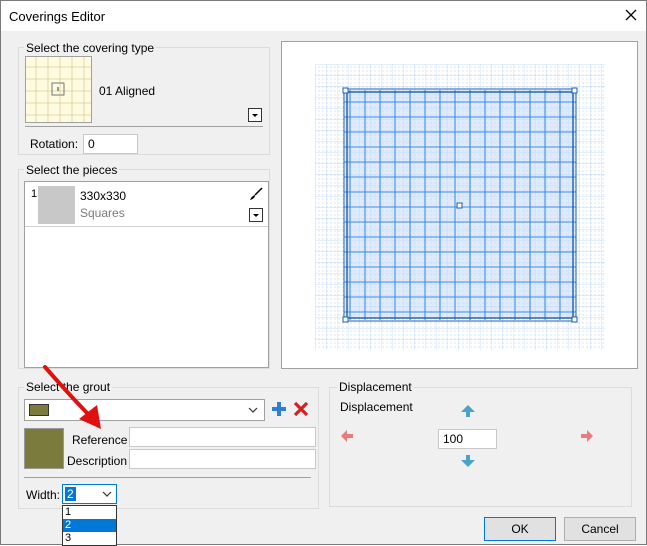  I want to click on width-option: 3, so click(89, 538).